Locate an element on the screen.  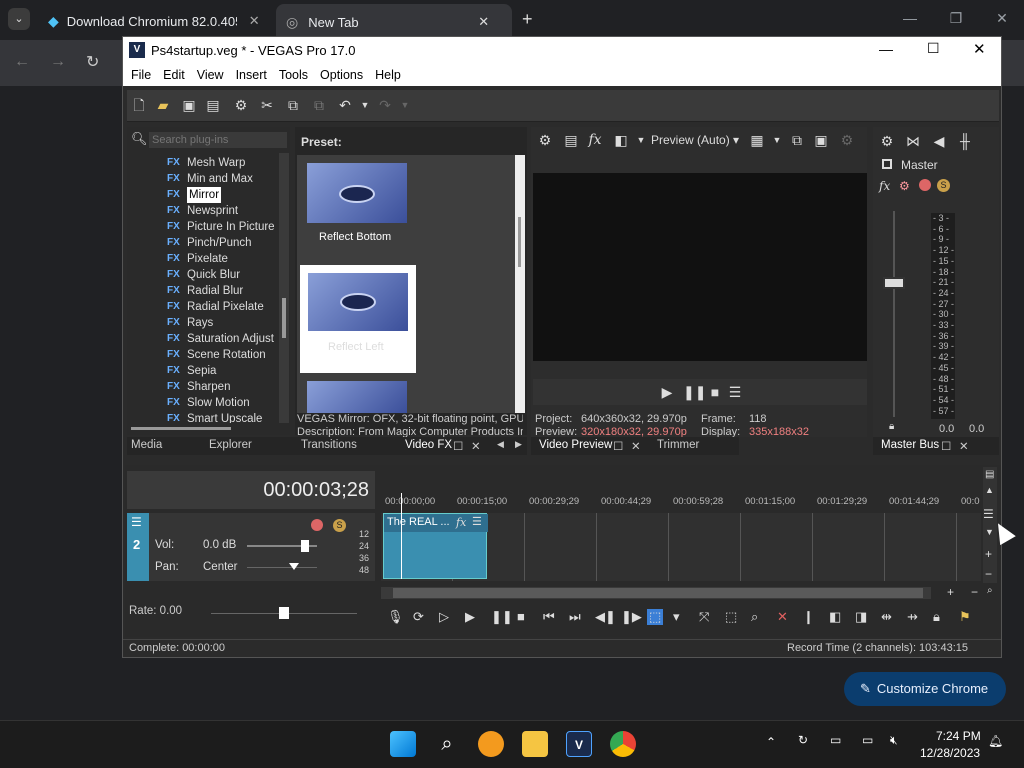
reload-icon: ↻ is located at coordinates (92, 62).